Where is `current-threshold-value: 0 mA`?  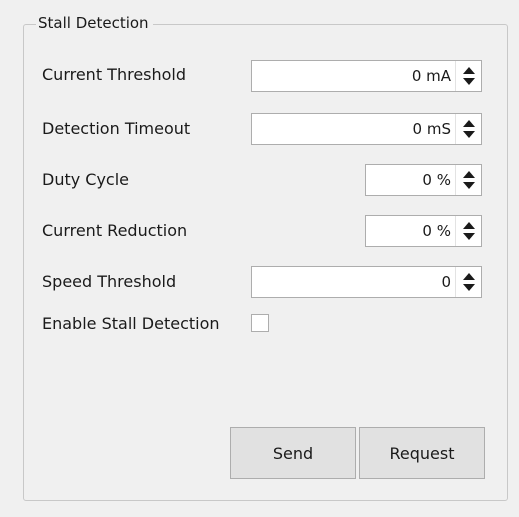
current-threshold-value: 0 mA is located at coordinates (431, 76).